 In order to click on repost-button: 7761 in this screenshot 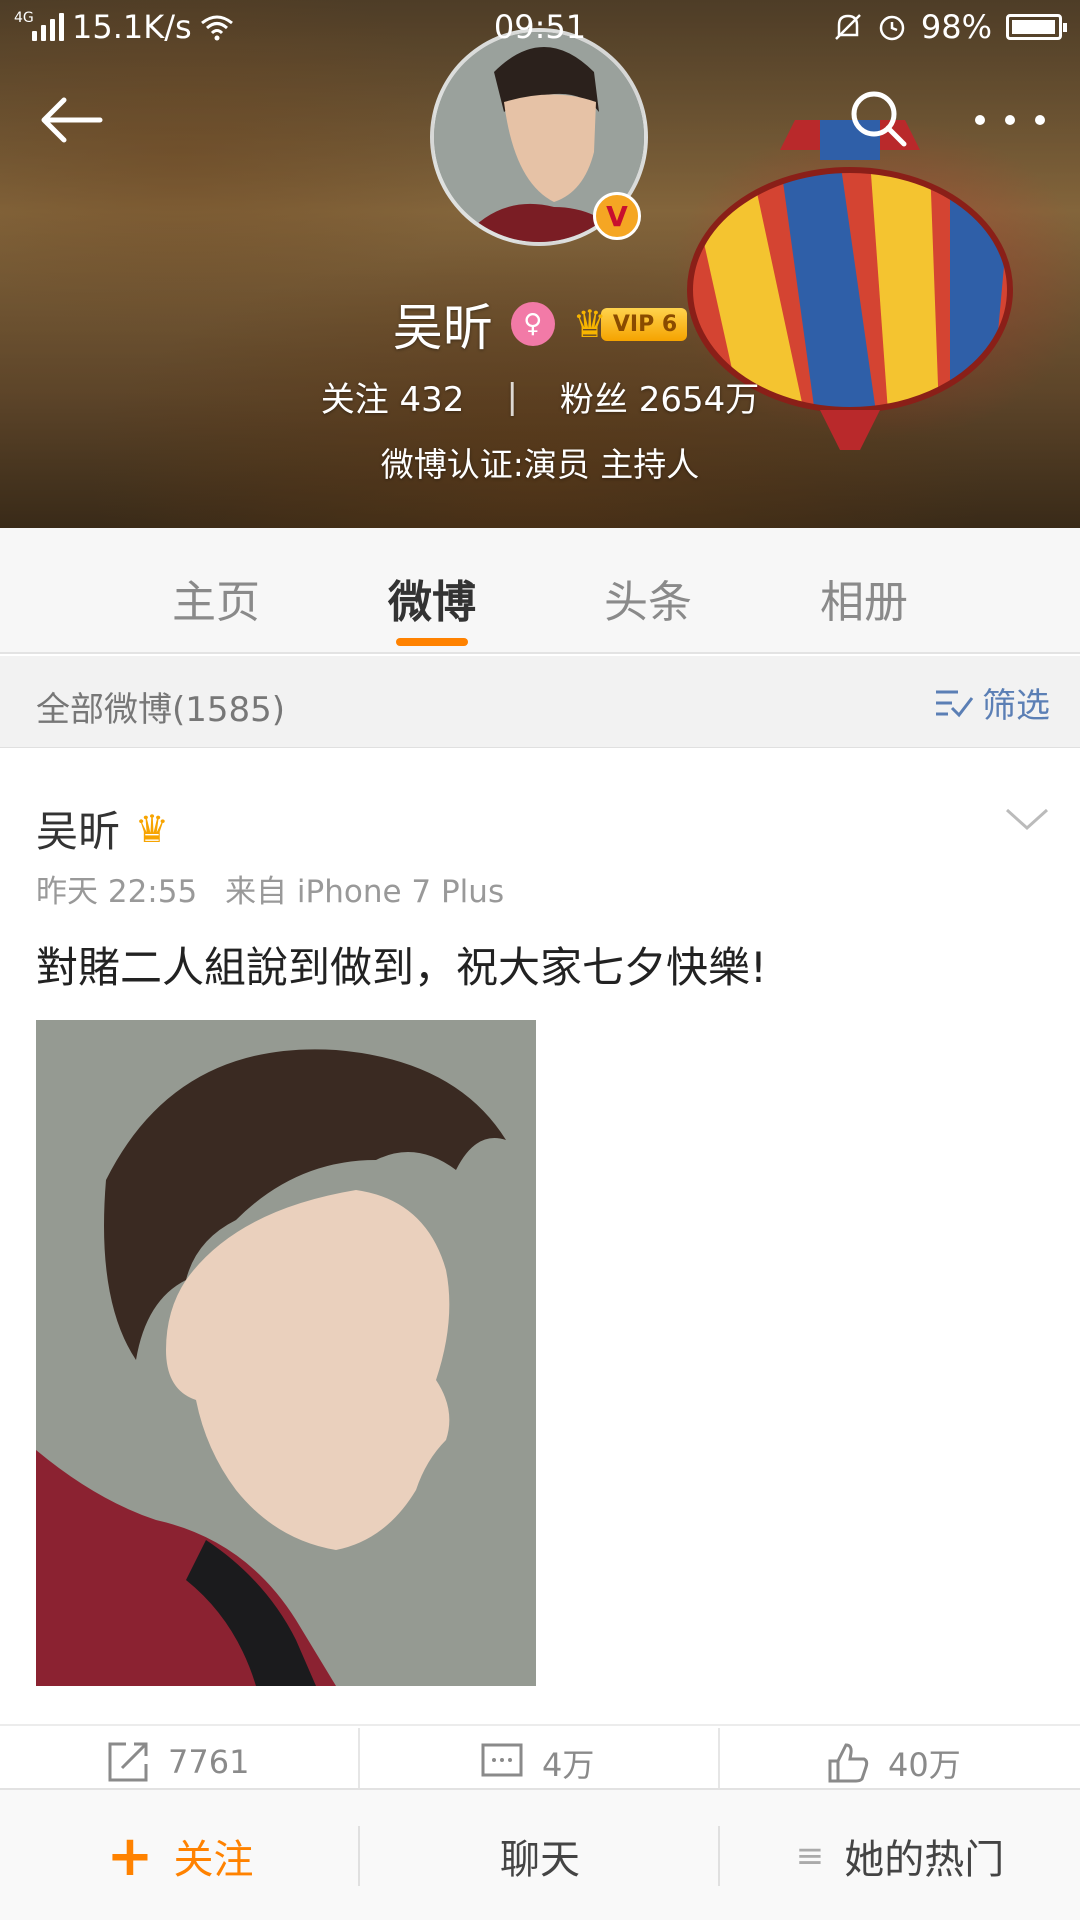, I will do `click(177, 1762)`.